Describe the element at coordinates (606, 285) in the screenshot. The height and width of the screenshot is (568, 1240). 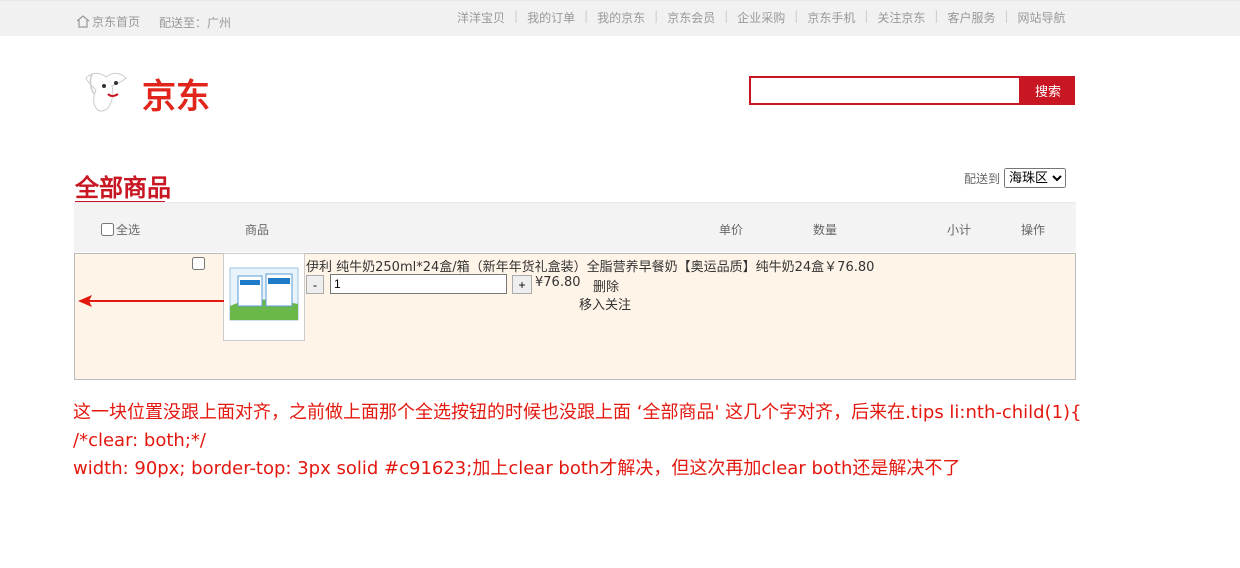
I see `delete-link: 删除` at that location.